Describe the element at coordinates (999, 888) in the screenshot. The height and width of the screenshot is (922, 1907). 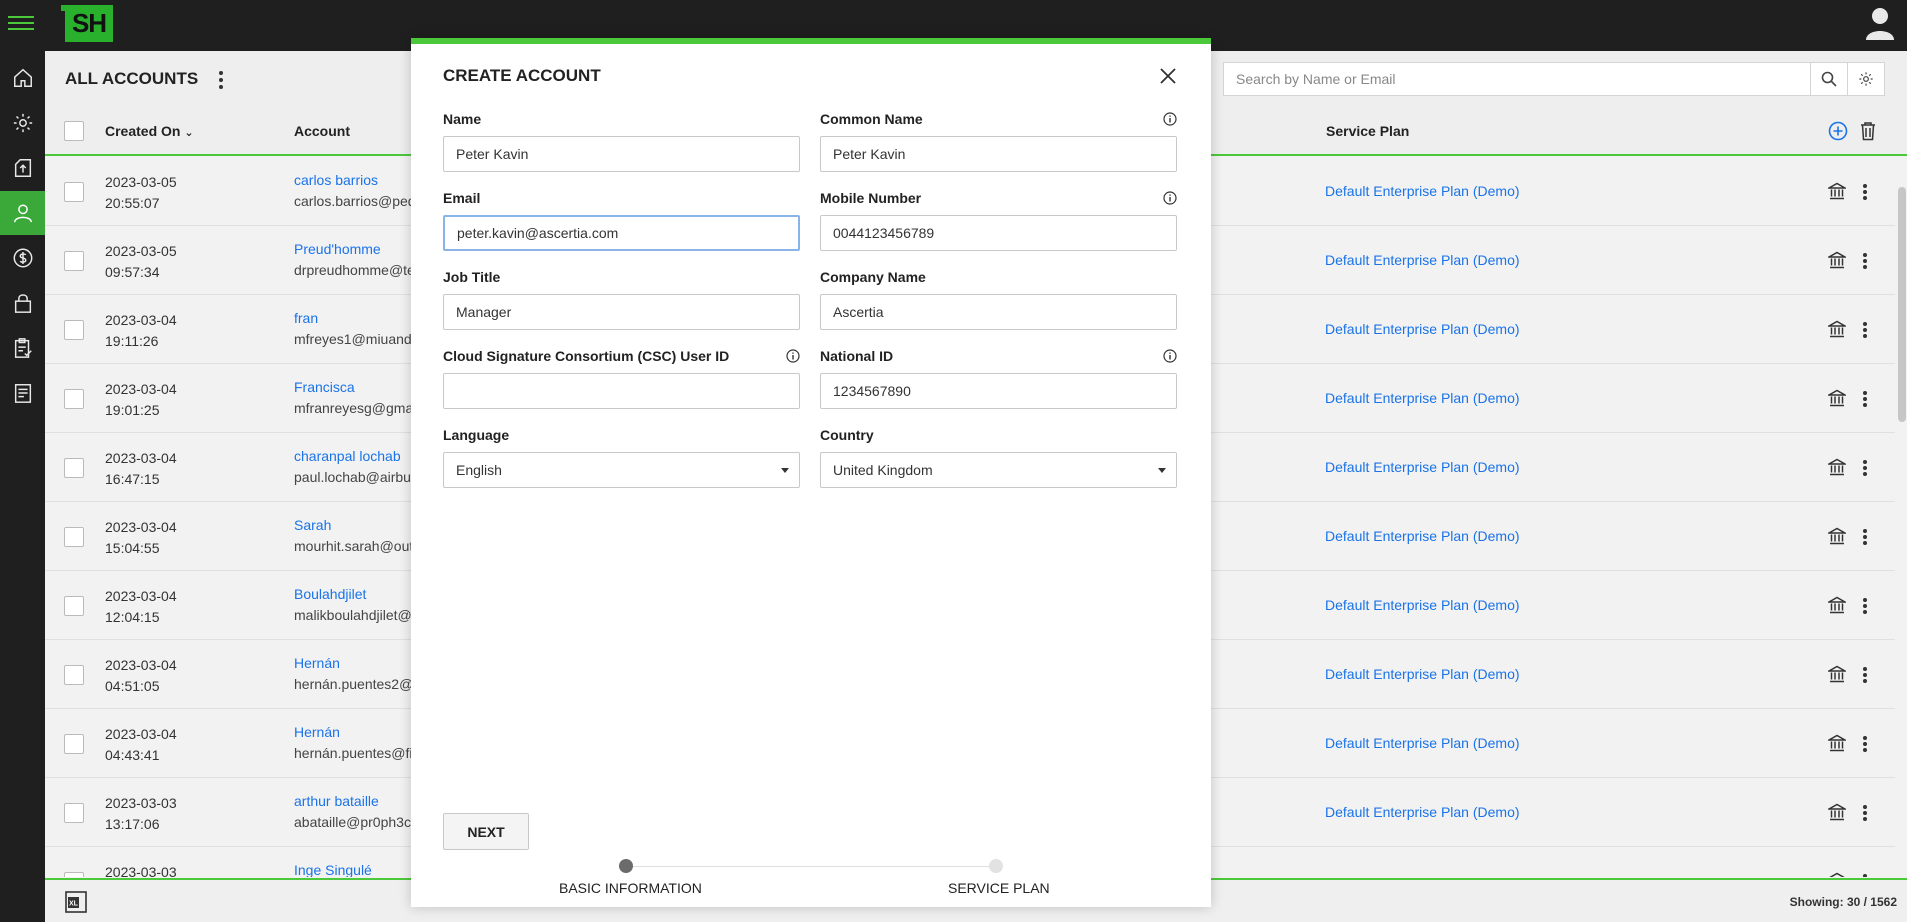
I see `step-label-service-plan: SERVICE PLAN` at that location.